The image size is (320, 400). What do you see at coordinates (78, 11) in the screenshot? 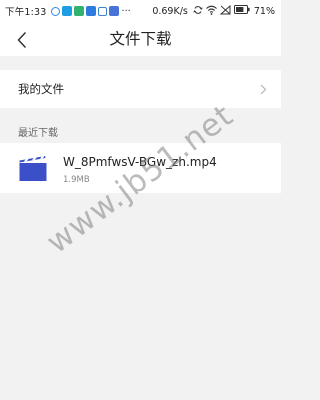
I see `green-app-icon` at bounding box center [78, 11].